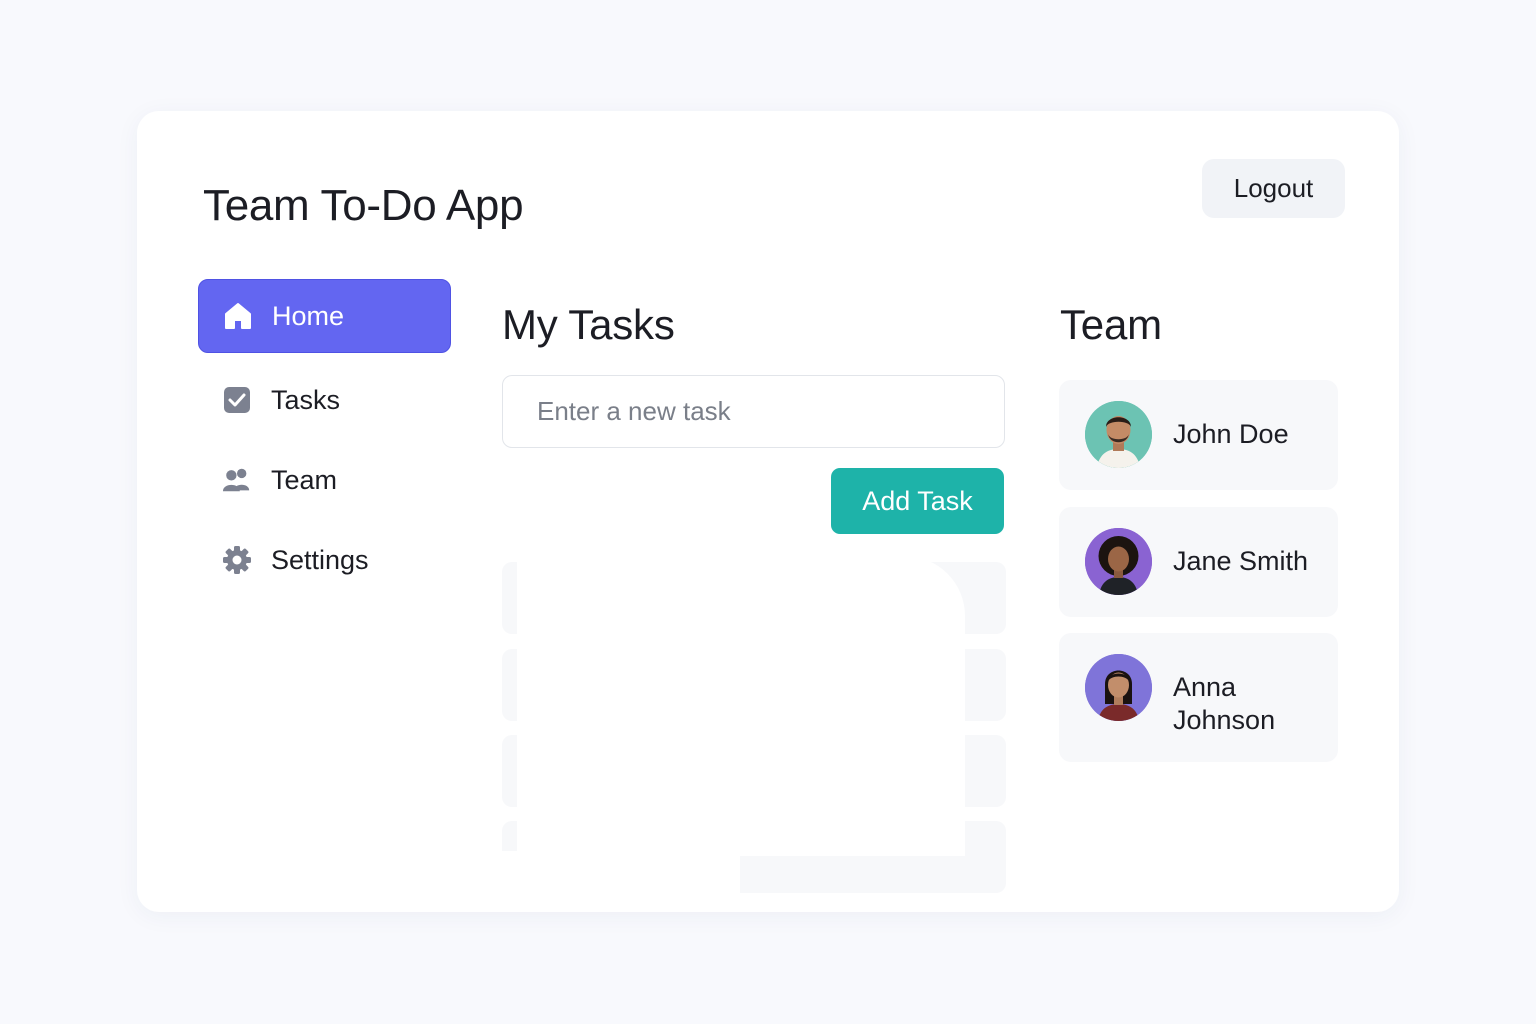  I want to click on sidebar-item-label: Tasks, so click(306, 399).